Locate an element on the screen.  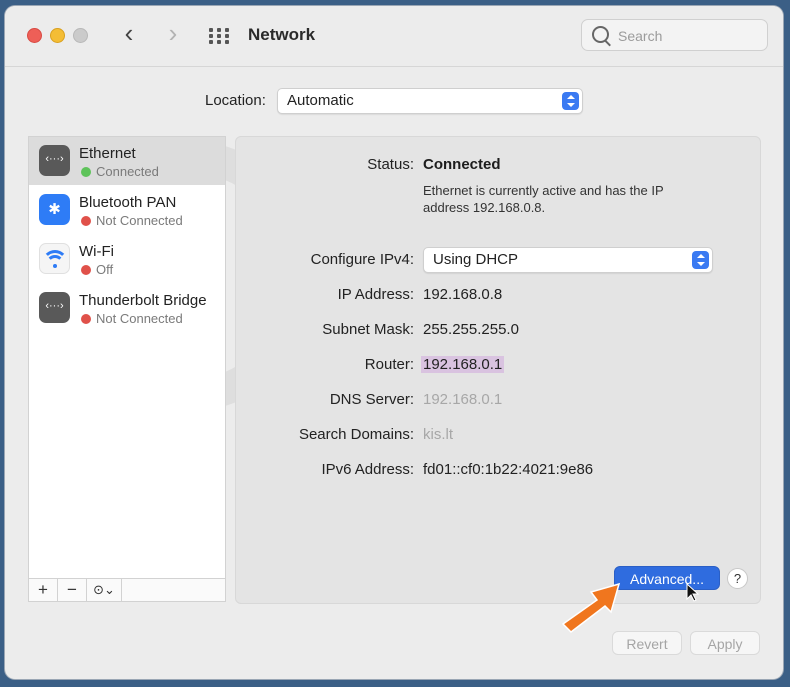
router-label: Router: is located at coordinates (389, 364).